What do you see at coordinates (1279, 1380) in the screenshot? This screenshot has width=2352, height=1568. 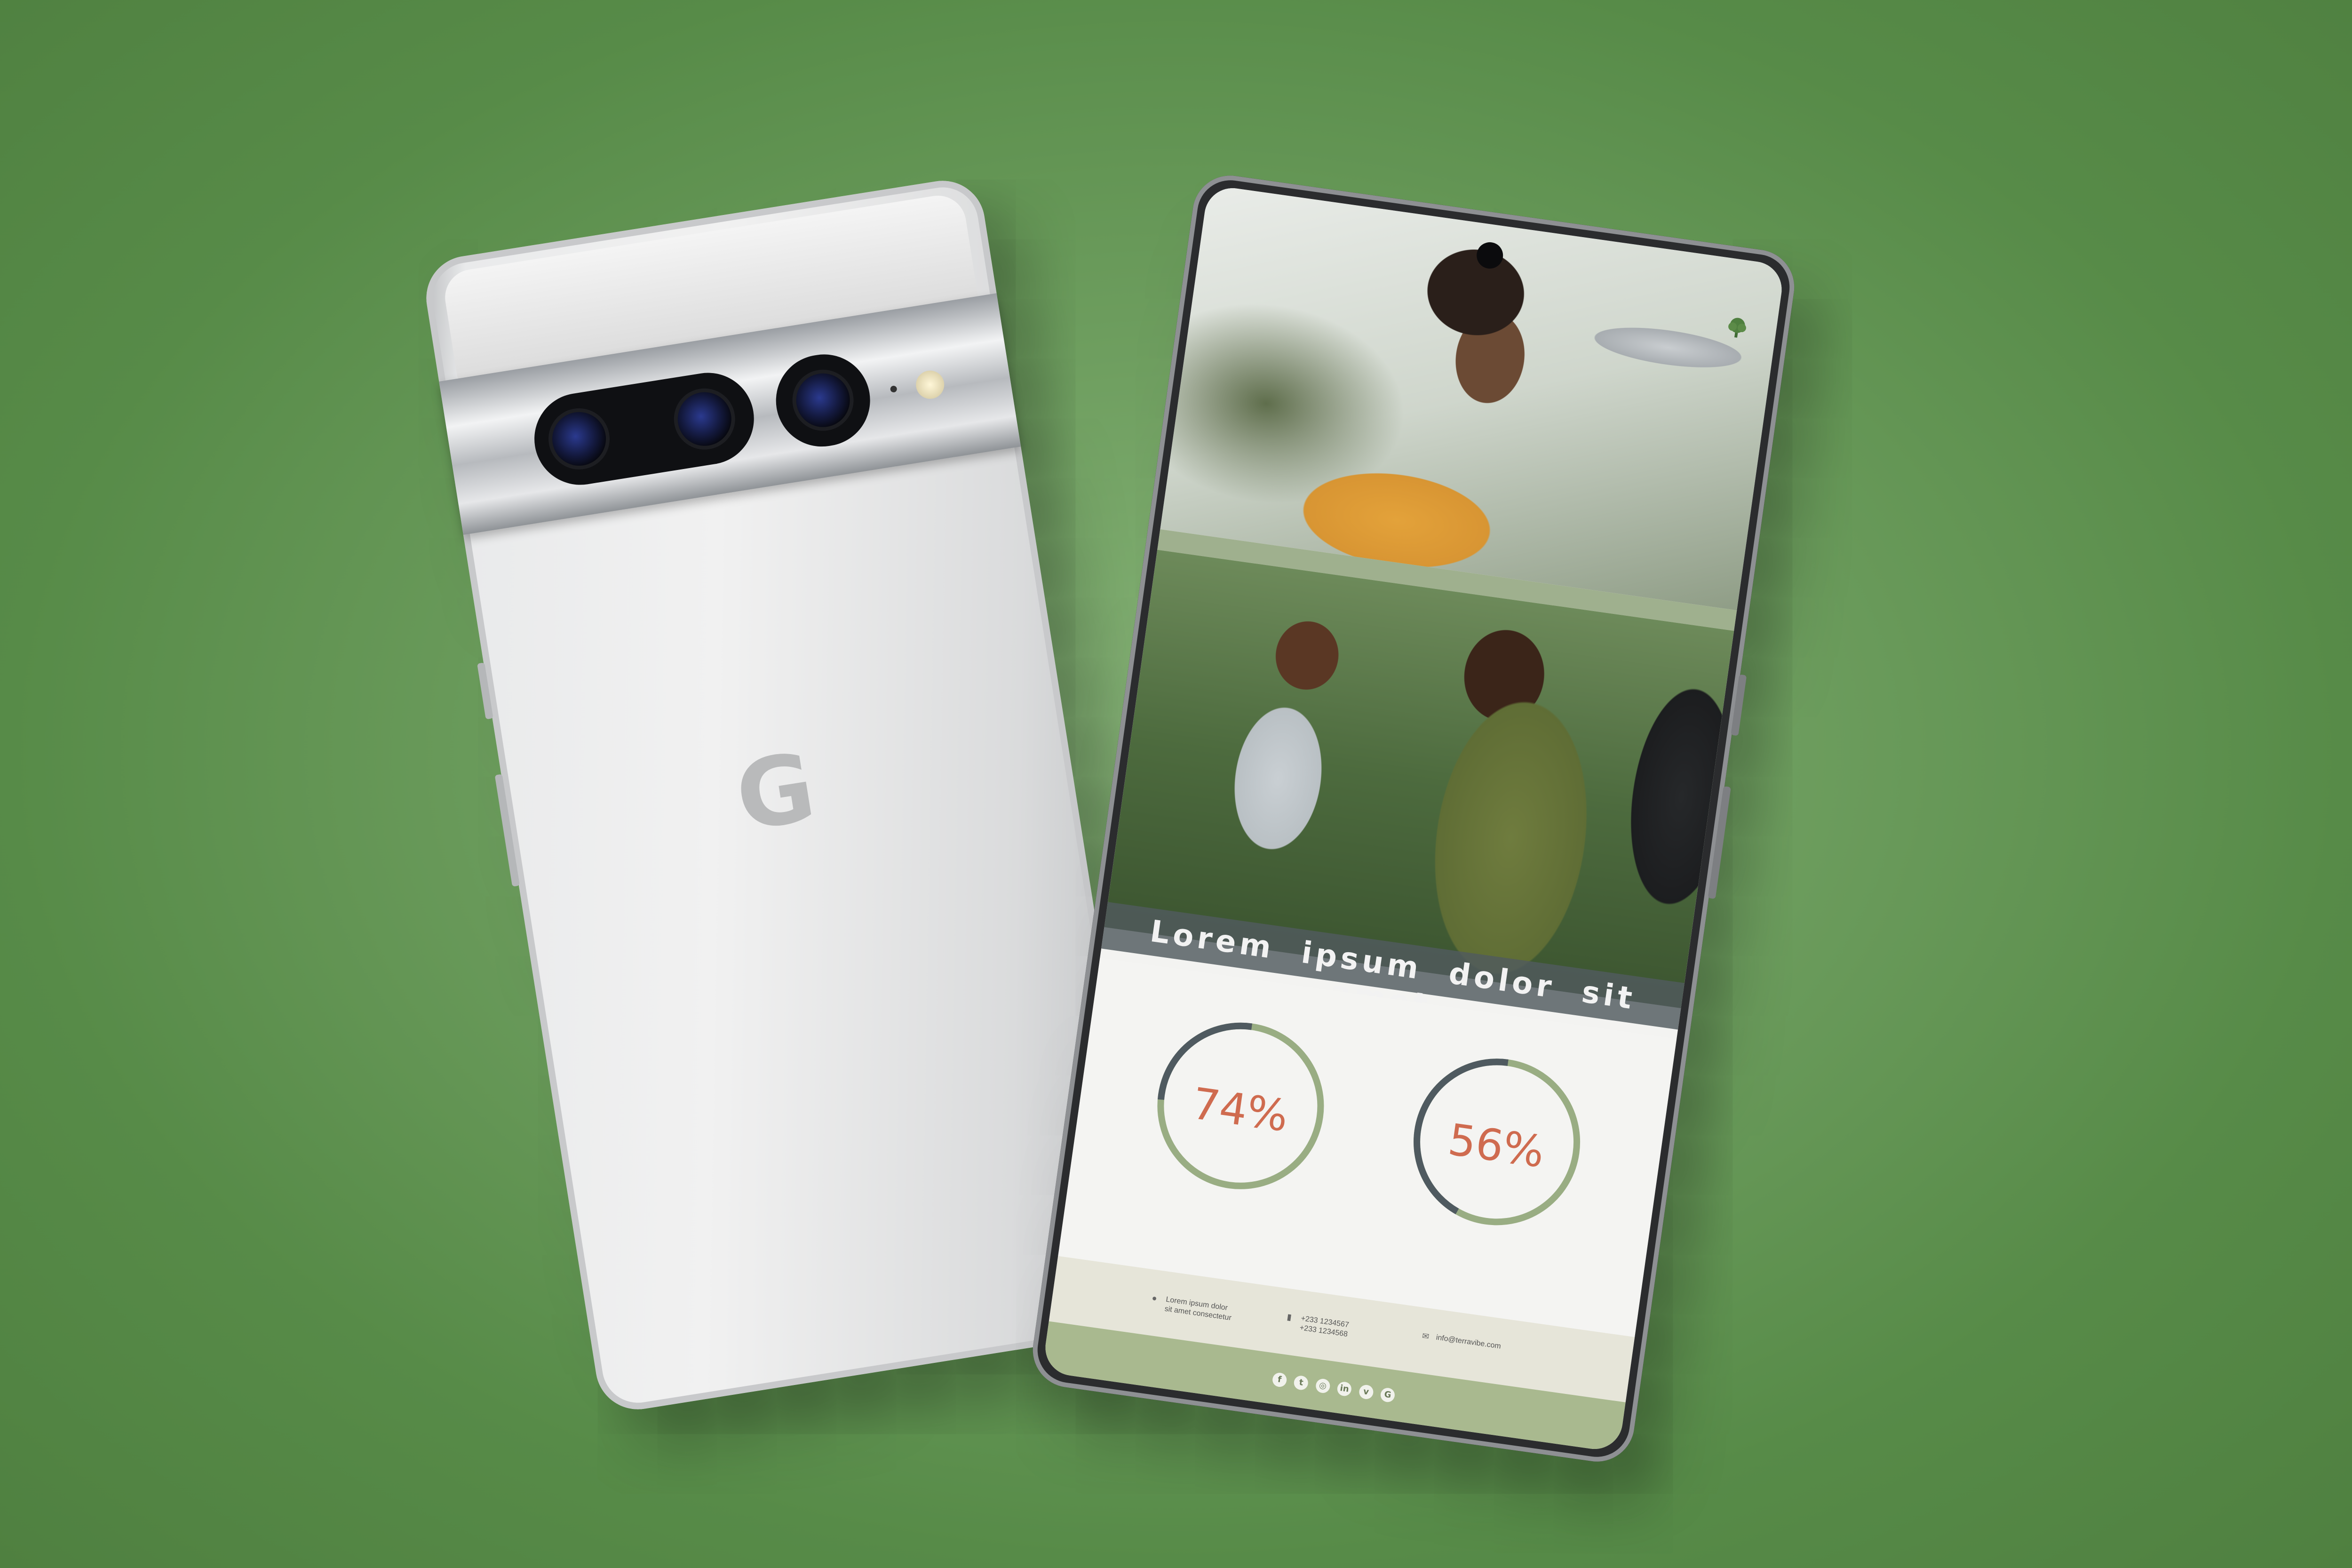 I see `facebook-icon: f` at bounding box center [1279, 1380].